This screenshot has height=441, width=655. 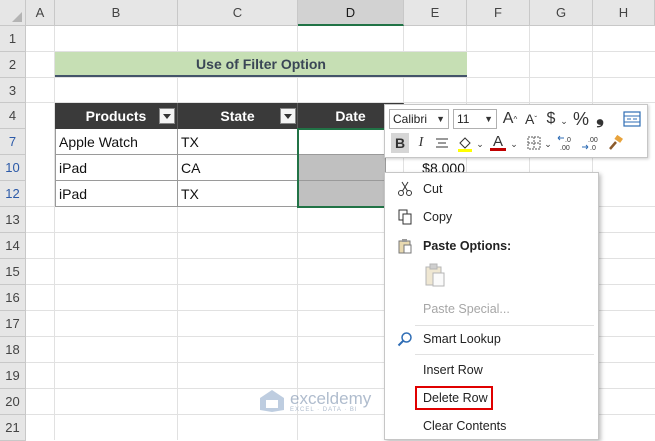 What do you see at coordinates (13, 402) in the screenshot?
I see `row-header-20: 20` at bounding box center [13, 402].